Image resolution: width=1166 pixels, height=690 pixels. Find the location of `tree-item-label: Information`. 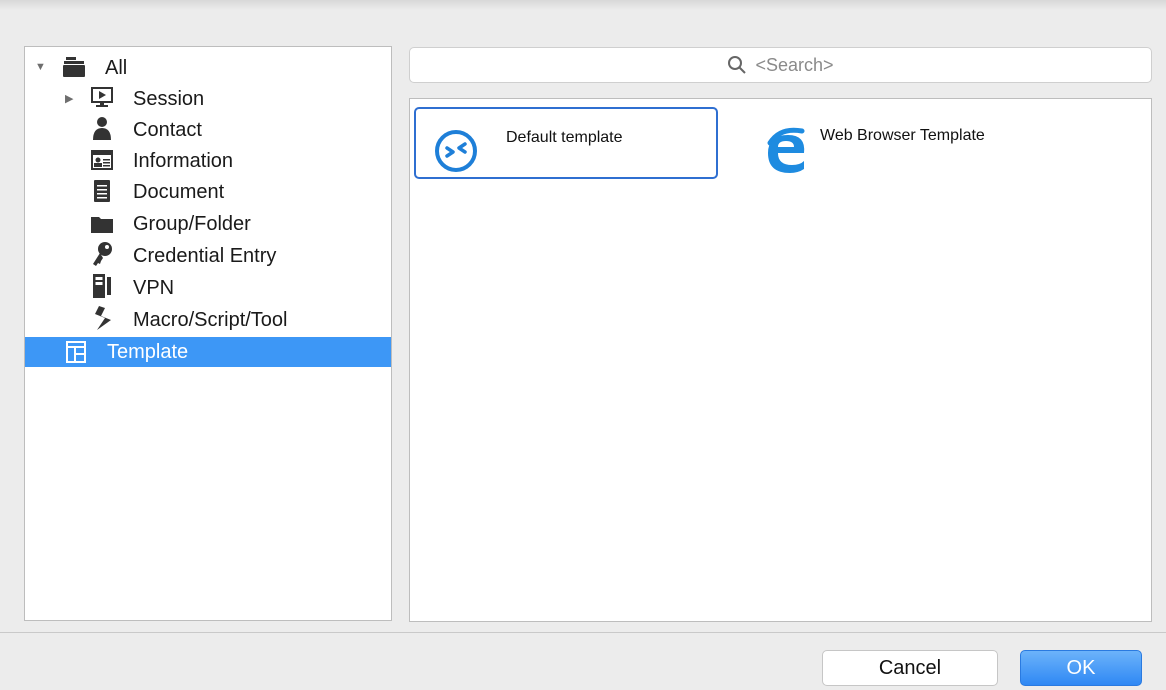

tree-item-label: Information is located at coordinates (183, 160).